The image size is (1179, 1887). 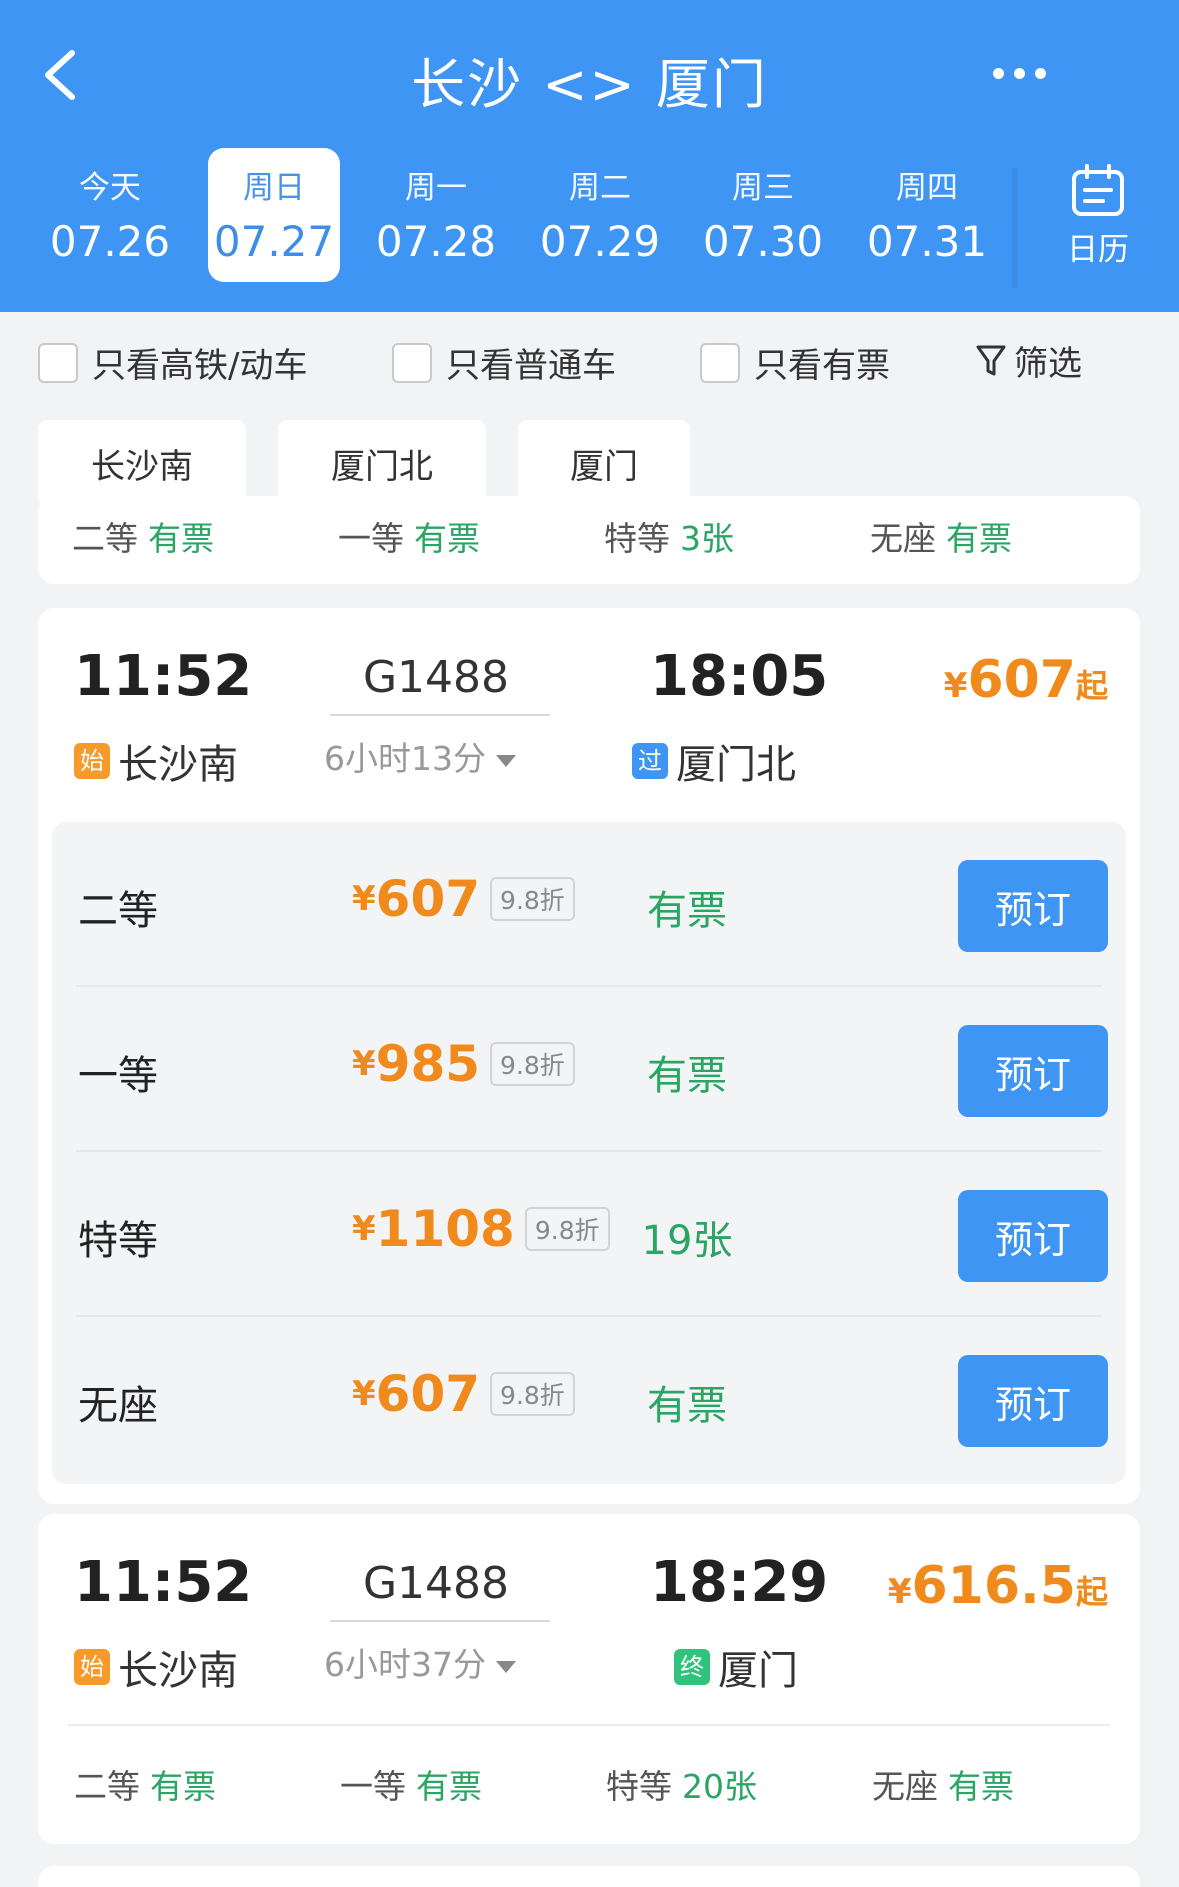 What do you see at coordinates (600, 215) in the screenshot?
I see `date-tab-0729: 周二 07.29` at bounding box center [600, 215].